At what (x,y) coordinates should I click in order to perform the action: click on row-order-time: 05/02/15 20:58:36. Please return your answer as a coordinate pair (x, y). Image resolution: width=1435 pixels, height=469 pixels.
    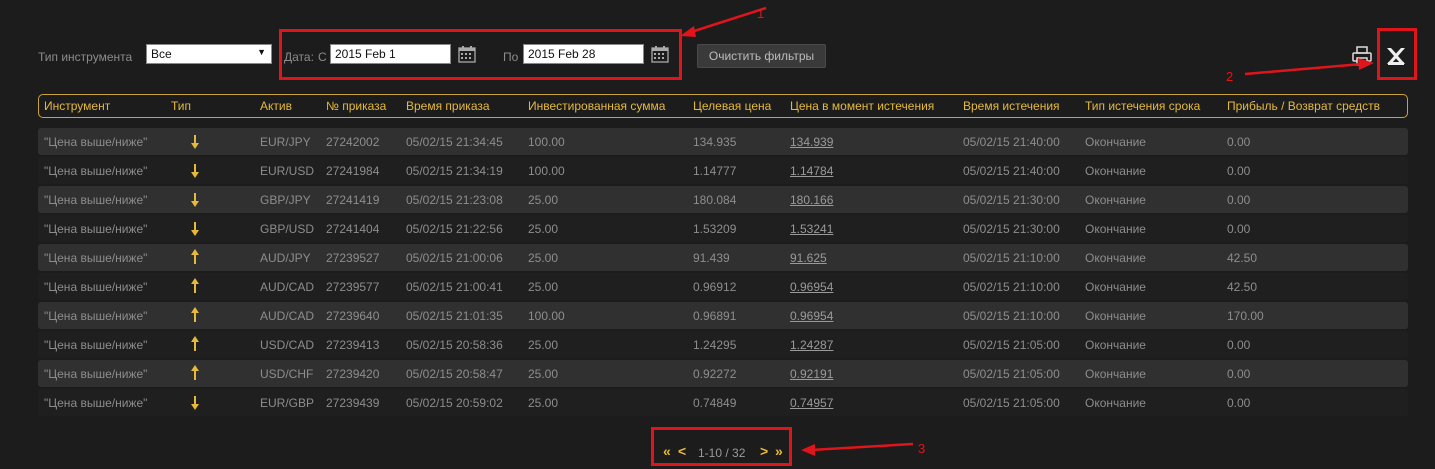
    Looking at the image, I should click on (454, 345).